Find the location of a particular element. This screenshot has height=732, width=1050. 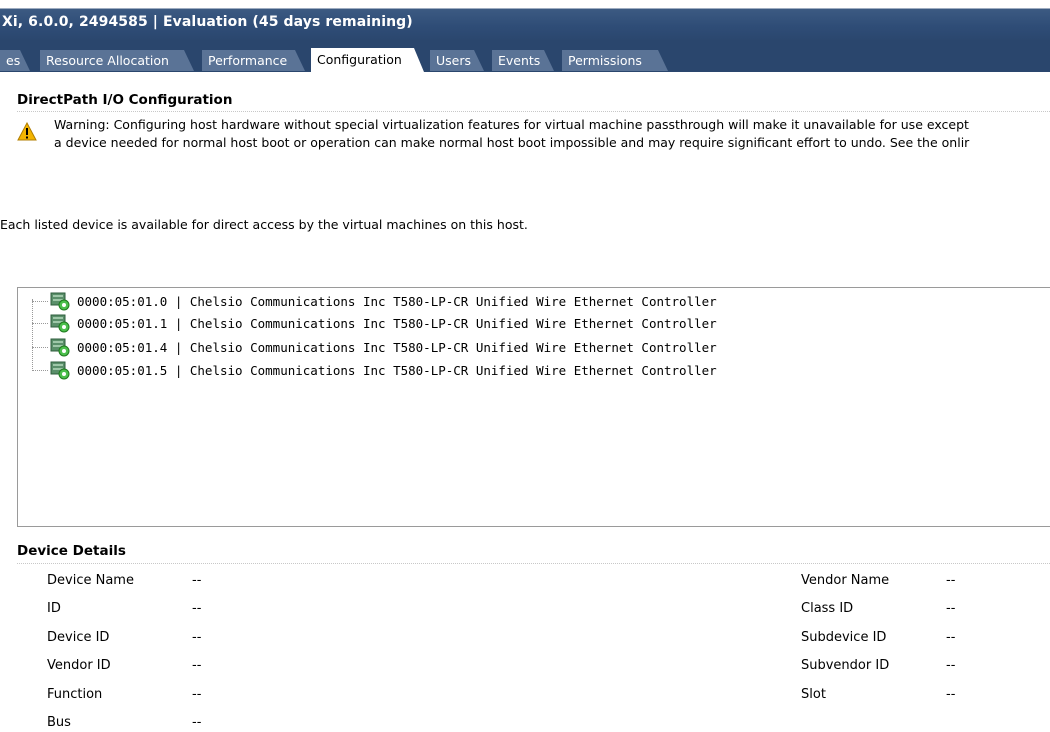

detail-value-vendor-id: -- is located at coordinates (197, 665).